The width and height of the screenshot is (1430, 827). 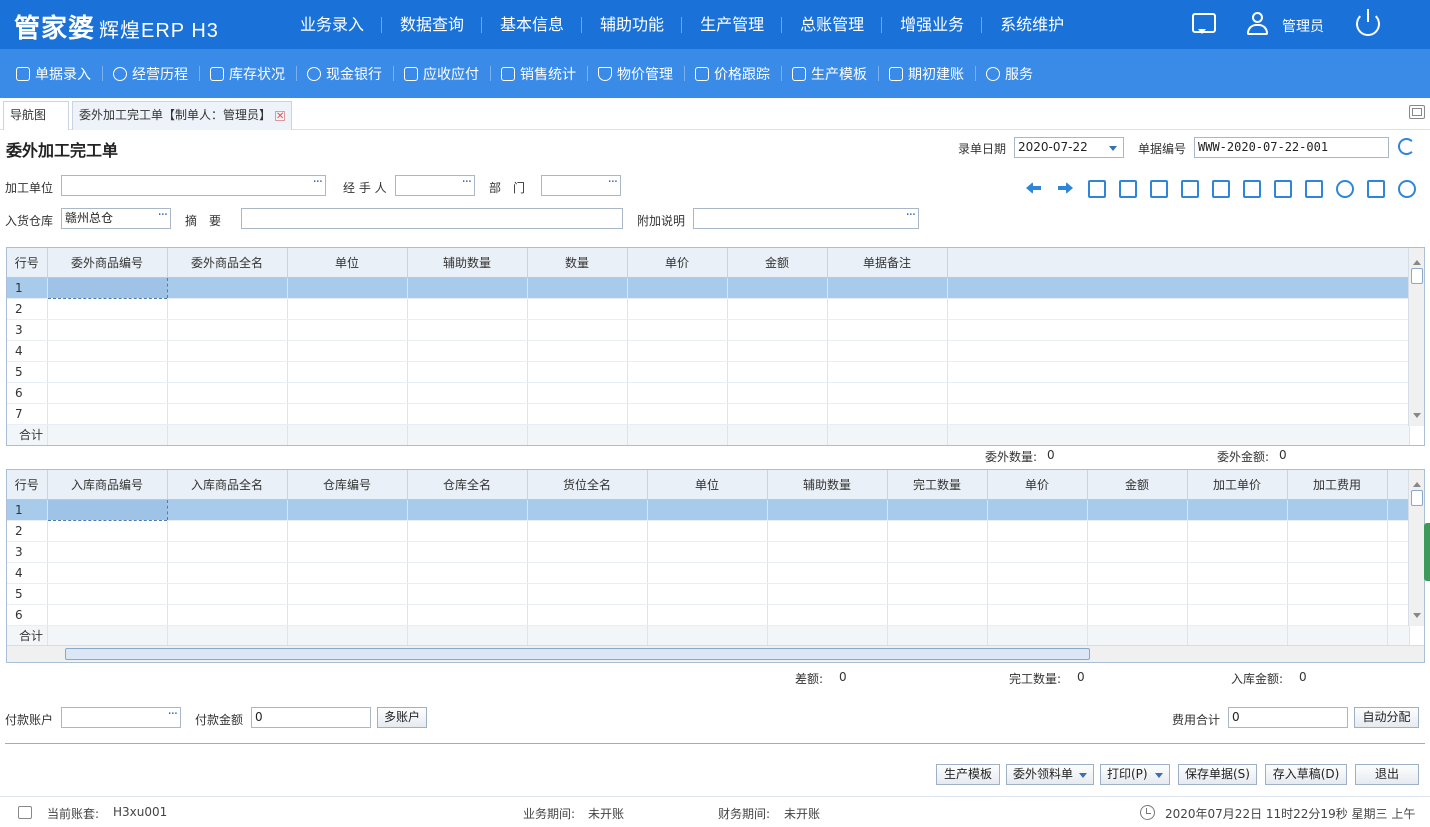 I want to click on table-row: 1, so click(x=708, y=509).